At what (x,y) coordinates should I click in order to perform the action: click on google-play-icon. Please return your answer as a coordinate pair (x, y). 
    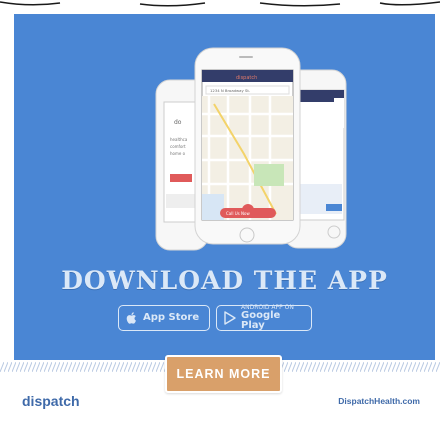
    Looking at the image, I should click on (230, 318).